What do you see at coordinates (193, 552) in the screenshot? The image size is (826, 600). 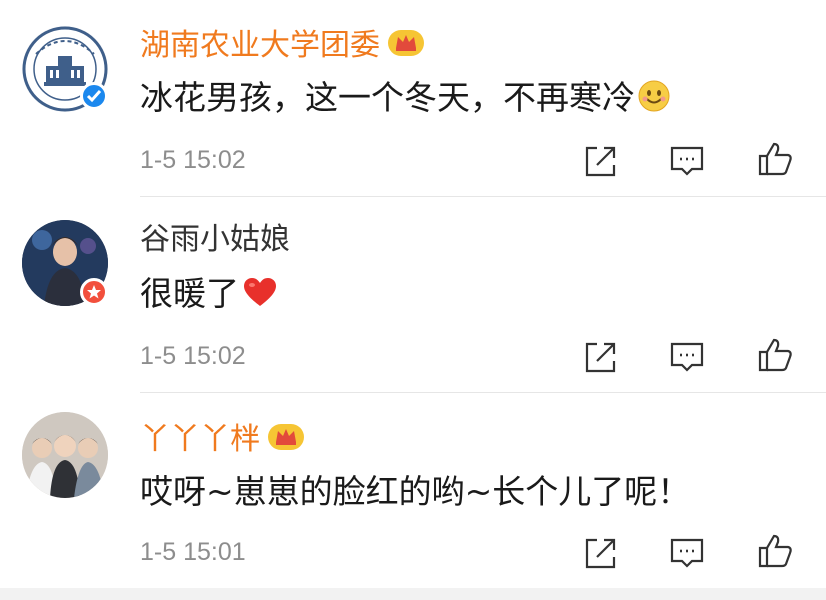 I see `timestamp: 1-5 15:01` at bounding box center [193, 552].